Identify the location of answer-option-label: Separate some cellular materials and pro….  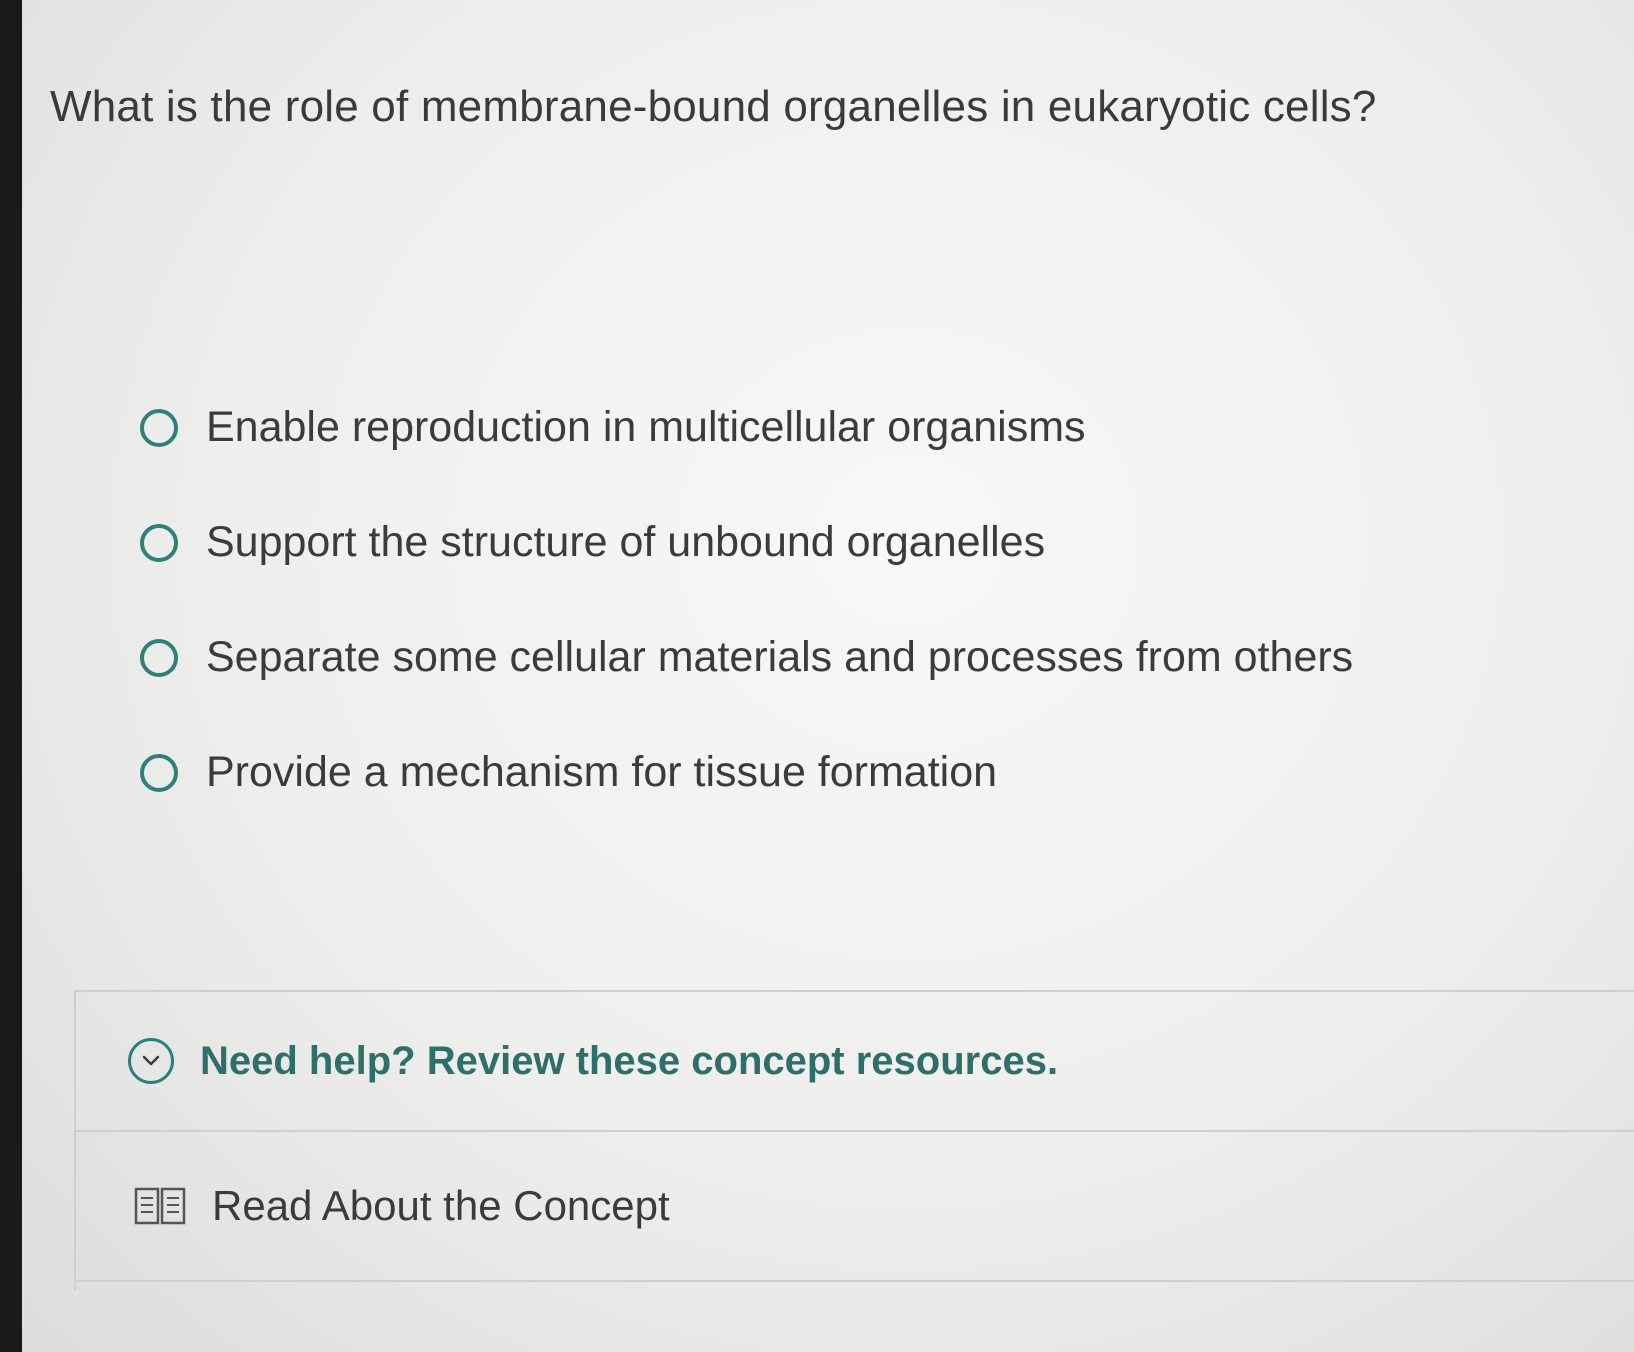
(780, 657).